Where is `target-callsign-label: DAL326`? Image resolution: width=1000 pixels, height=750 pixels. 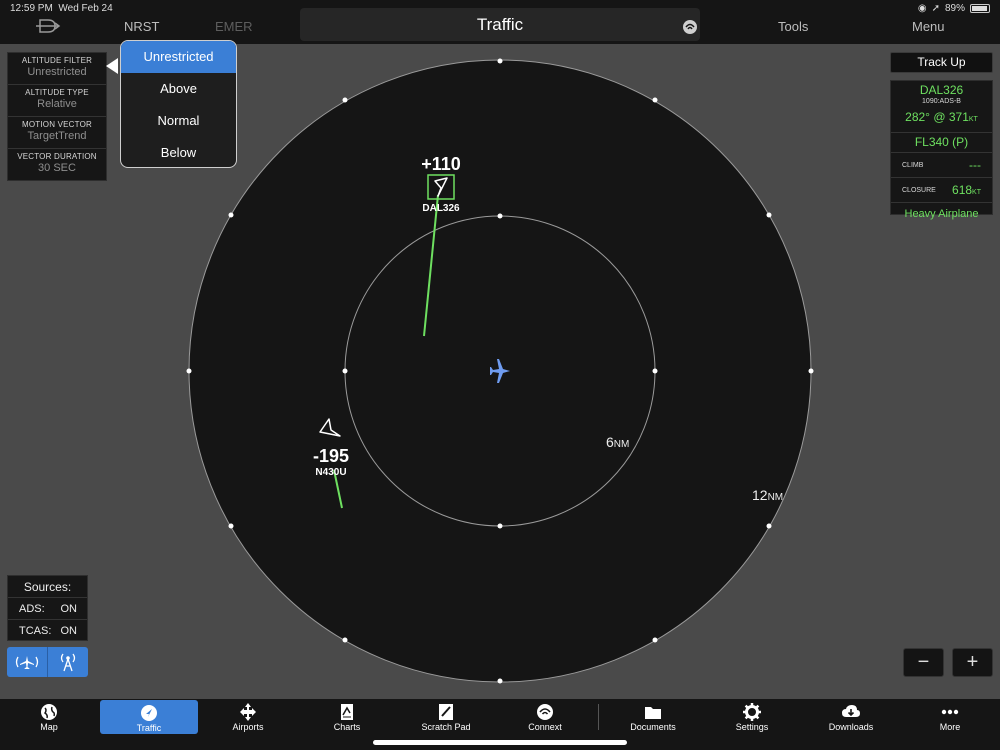
target-callsign-label: DAL326 is located at coordinates (441, 208).